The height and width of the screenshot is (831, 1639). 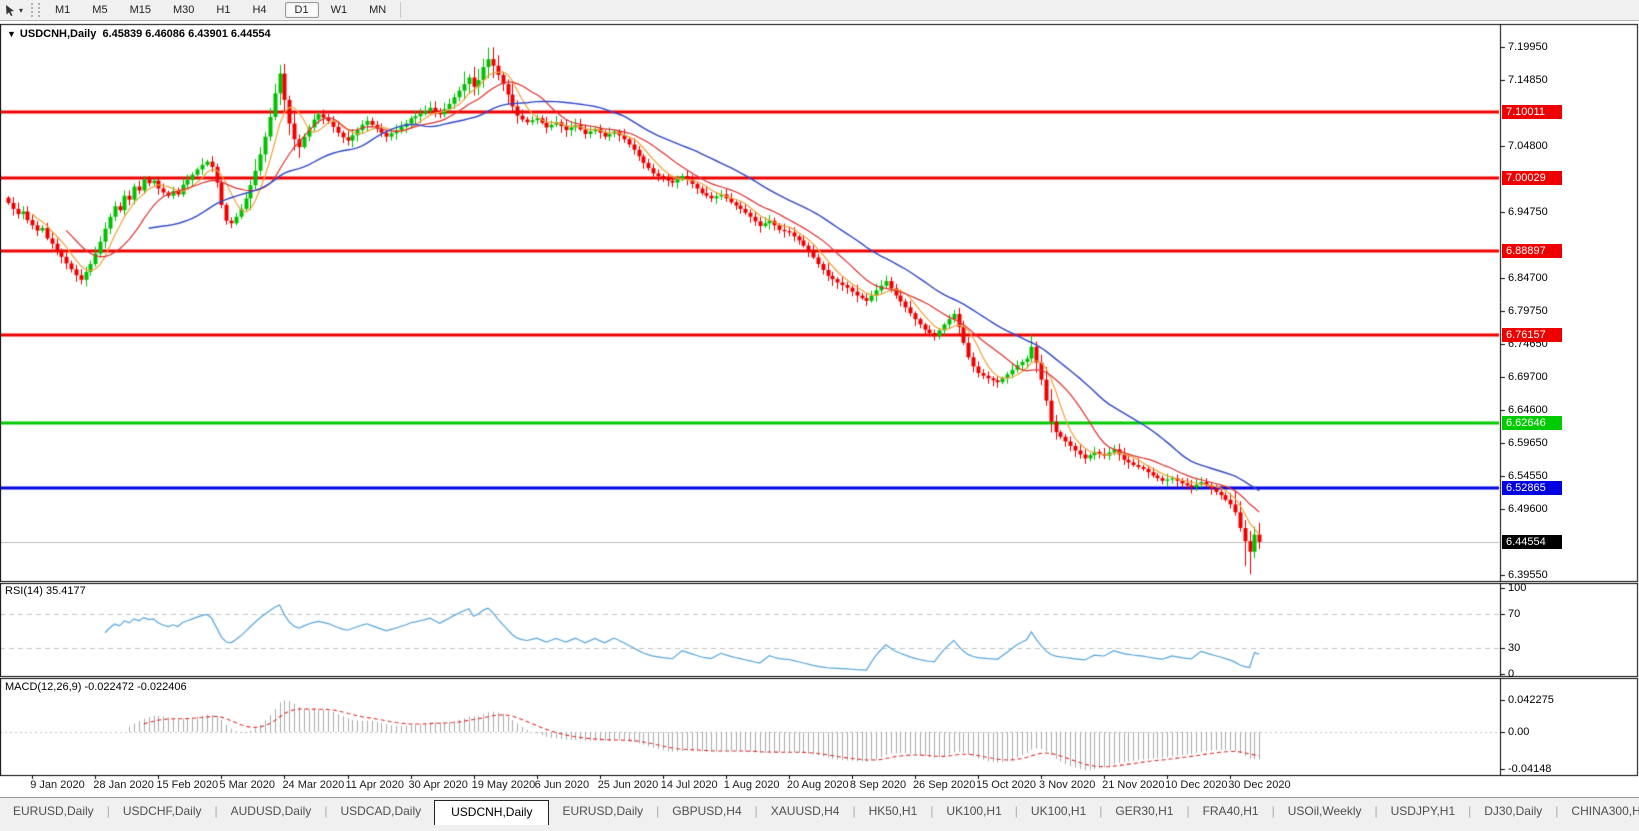 What do you see at coordinates (375, 785) in the screenshot?
I see `date-axis-label: 11 Apr 2020` at bounding box center [375, 785].